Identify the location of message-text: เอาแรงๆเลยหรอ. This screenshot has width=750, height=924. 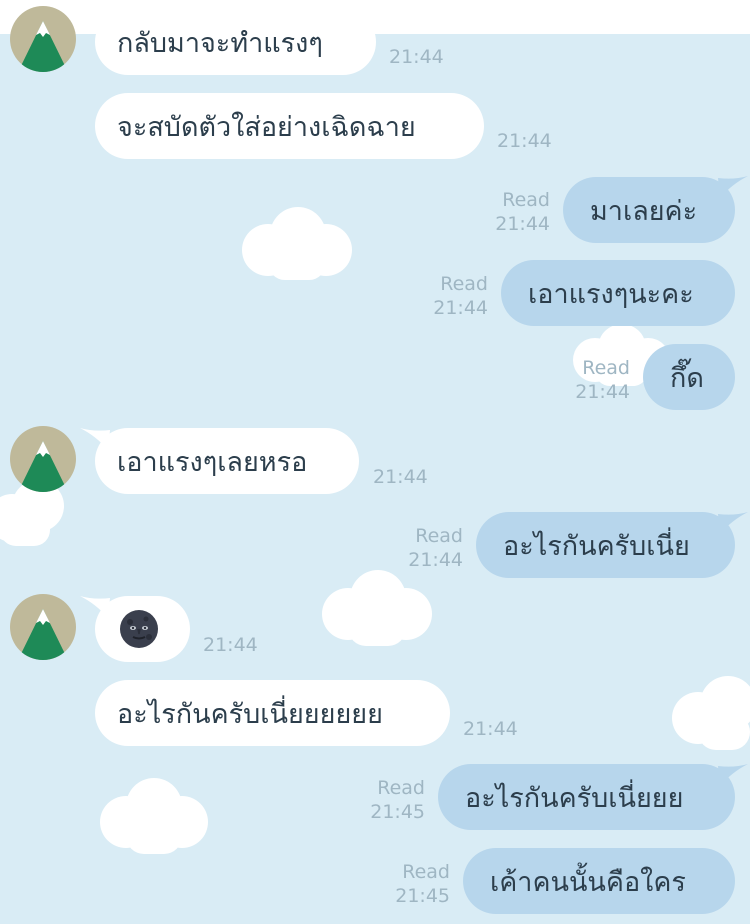
(212, 462).